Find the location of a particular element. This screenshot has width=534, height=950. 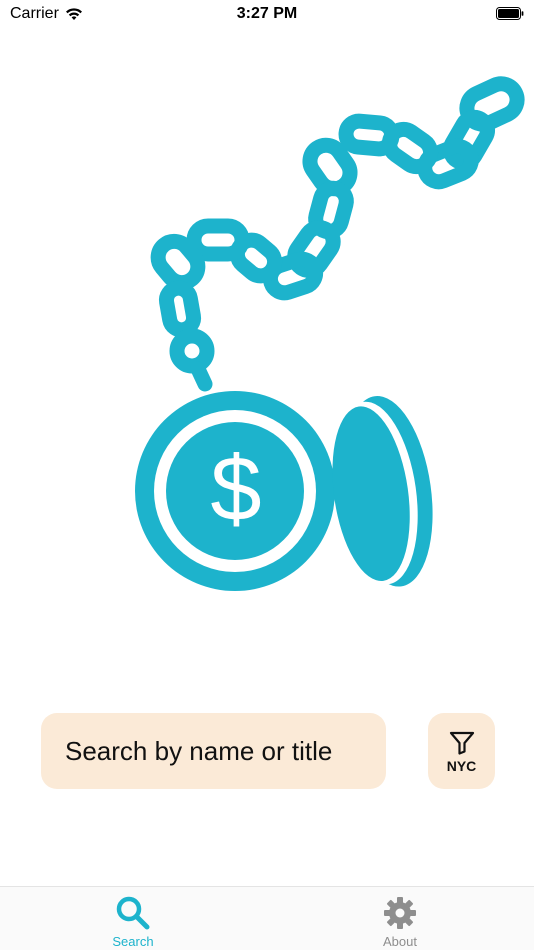

clock: 3:27 PM is located at coordinates (267, 13).